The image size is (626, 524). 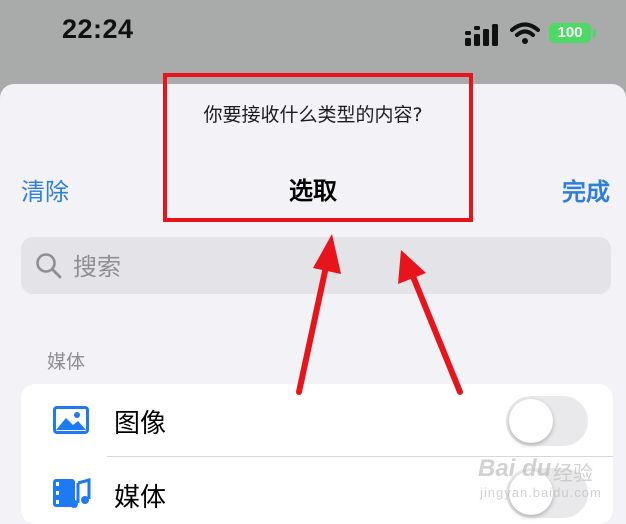 What do you see at coordinates (98, 29) in the screenshot?
I see `status-time: 22:24` at bounding box center [98, 29].